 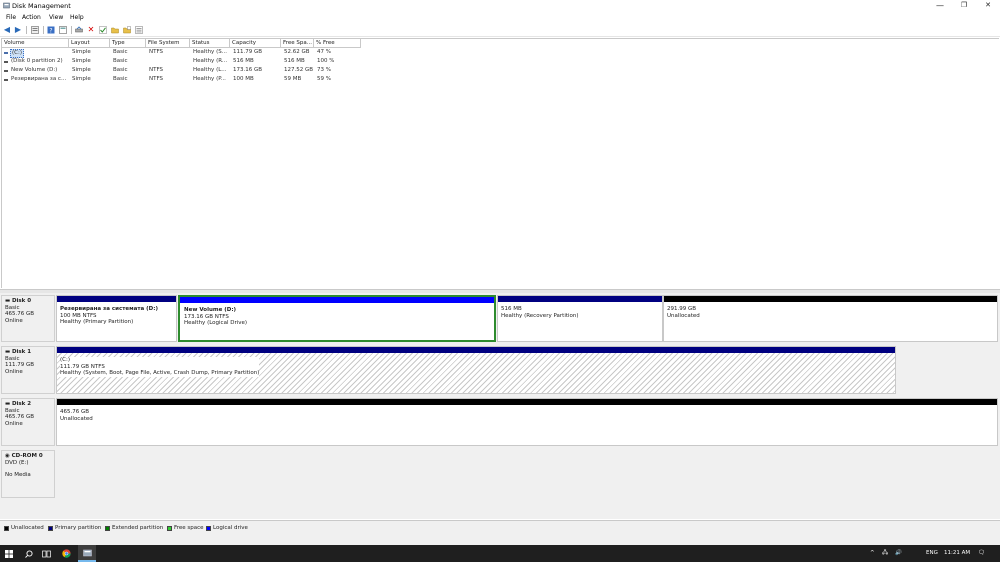 What do you see at coordinates (500, 539) in the screenshot?
I see `status-bar` at bounding box center [500, 539].